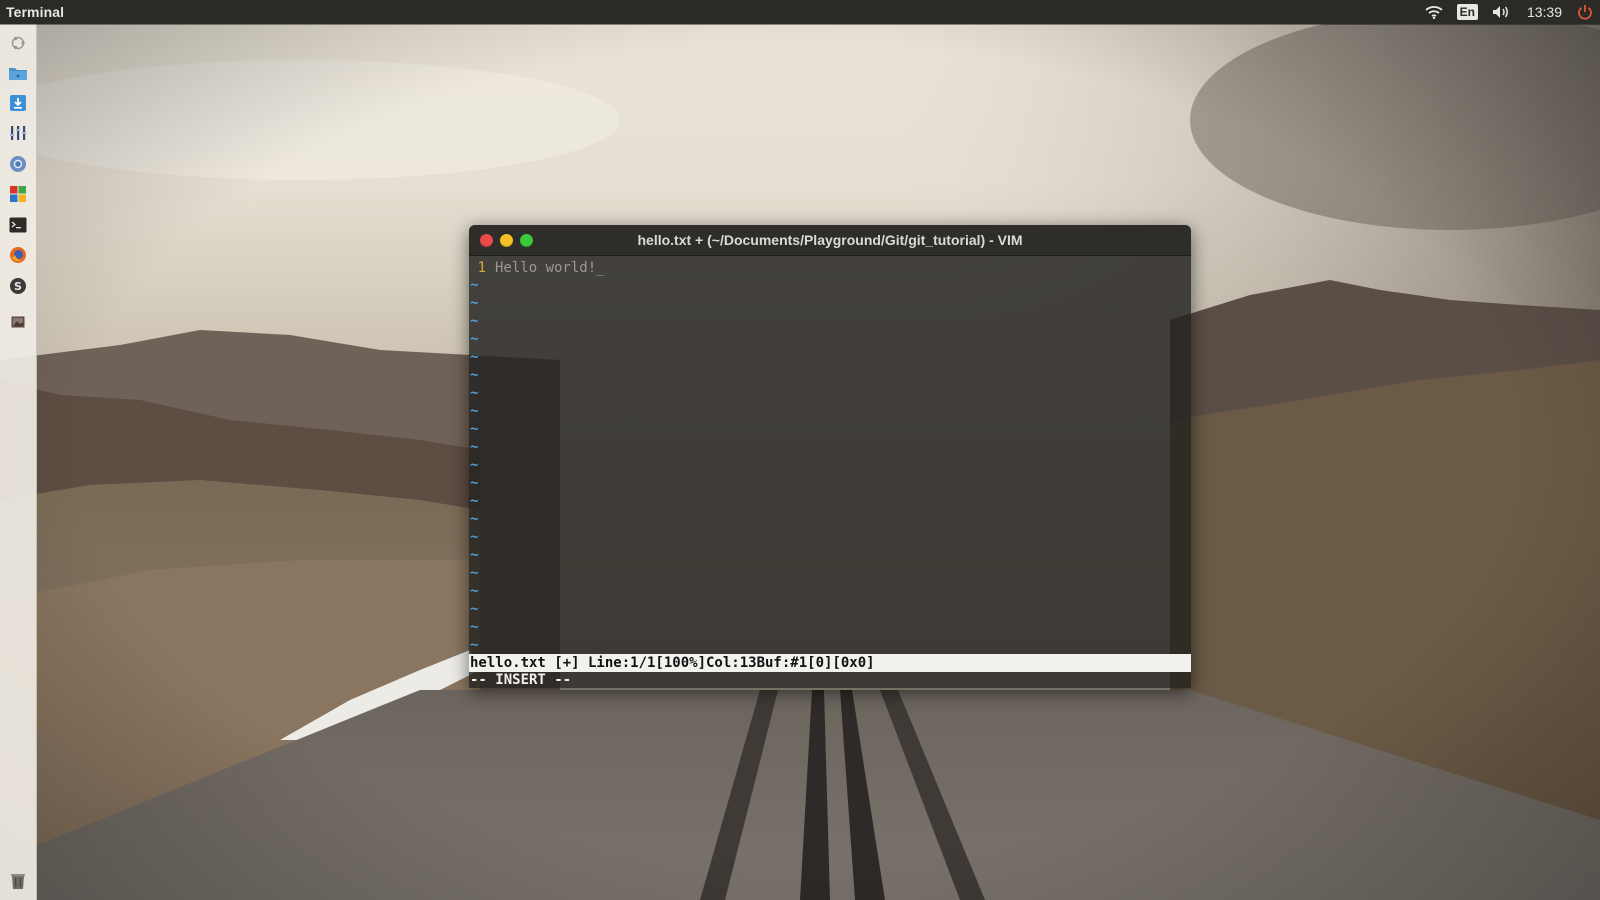 The height and width of the screenshot is (900, 1600). Describe the element at coordinates (600, 268) in the screenshot. I see `text-cursor: _` at that location.